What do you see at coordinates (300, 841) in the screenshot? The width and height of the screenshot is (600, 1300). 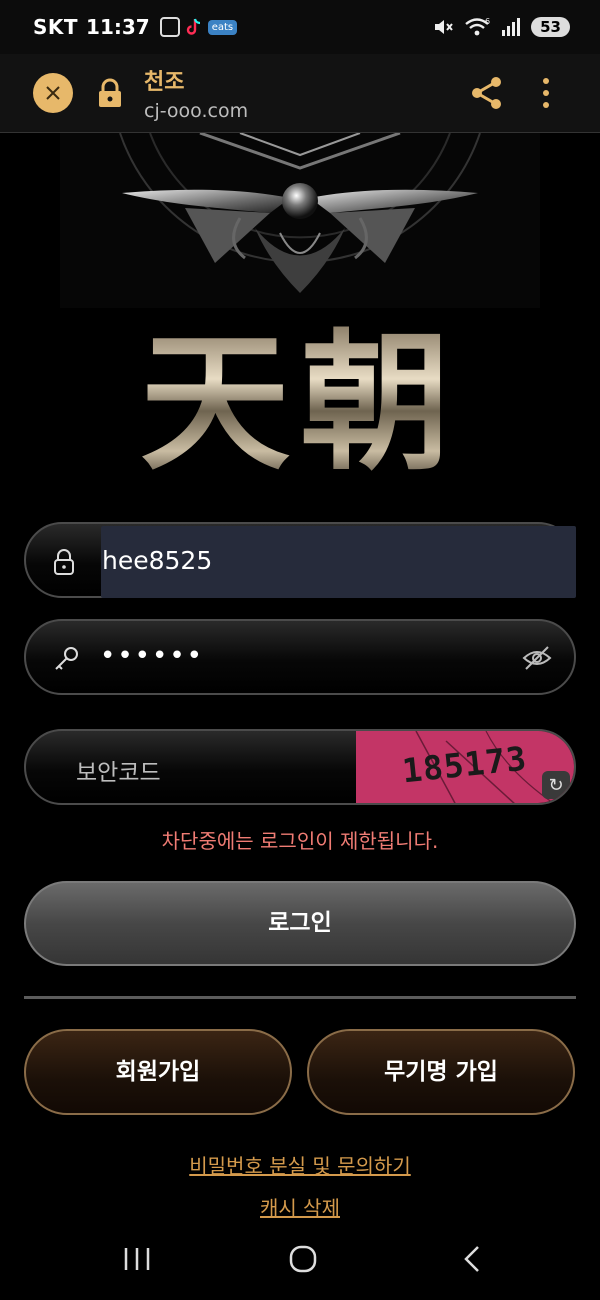 I see `login-notice: 차단중에는 로그인이 제한됩니다.` at bounding box center [300, 841].